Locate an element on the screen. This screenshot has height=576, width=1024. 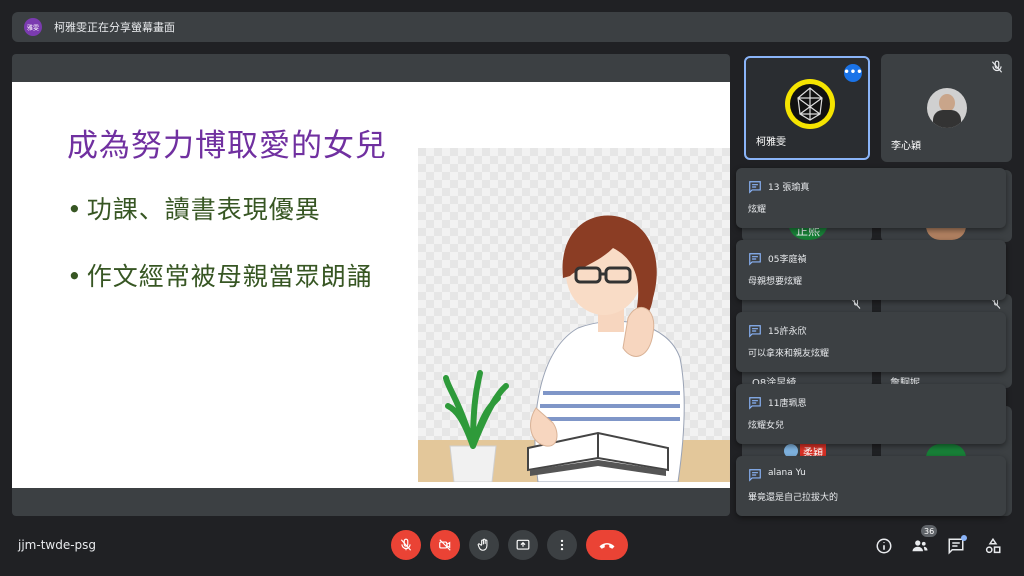
present-icon is located at coordinates (523, 544).